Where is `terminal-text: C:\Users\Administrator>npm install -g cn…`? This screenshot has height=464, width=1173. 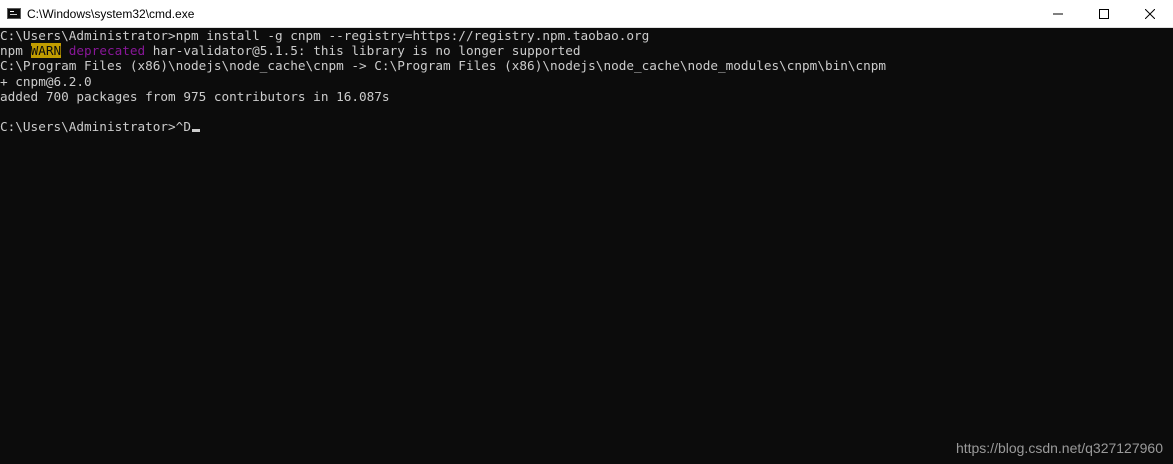
terminal-text: C:\Users\Administrator>npm install -g cn… is located at coordinates (325, 35).